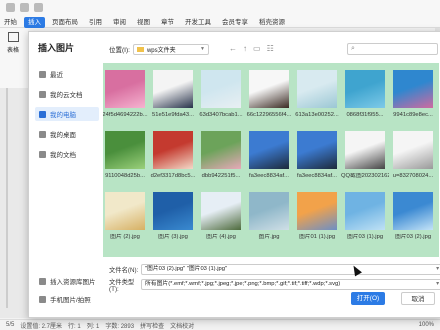 Image resolution: width=440 pixels, height=330 pixels. Describe the element at coordinates (24, 7) in the screenshot. I see `save-icon` at that location.